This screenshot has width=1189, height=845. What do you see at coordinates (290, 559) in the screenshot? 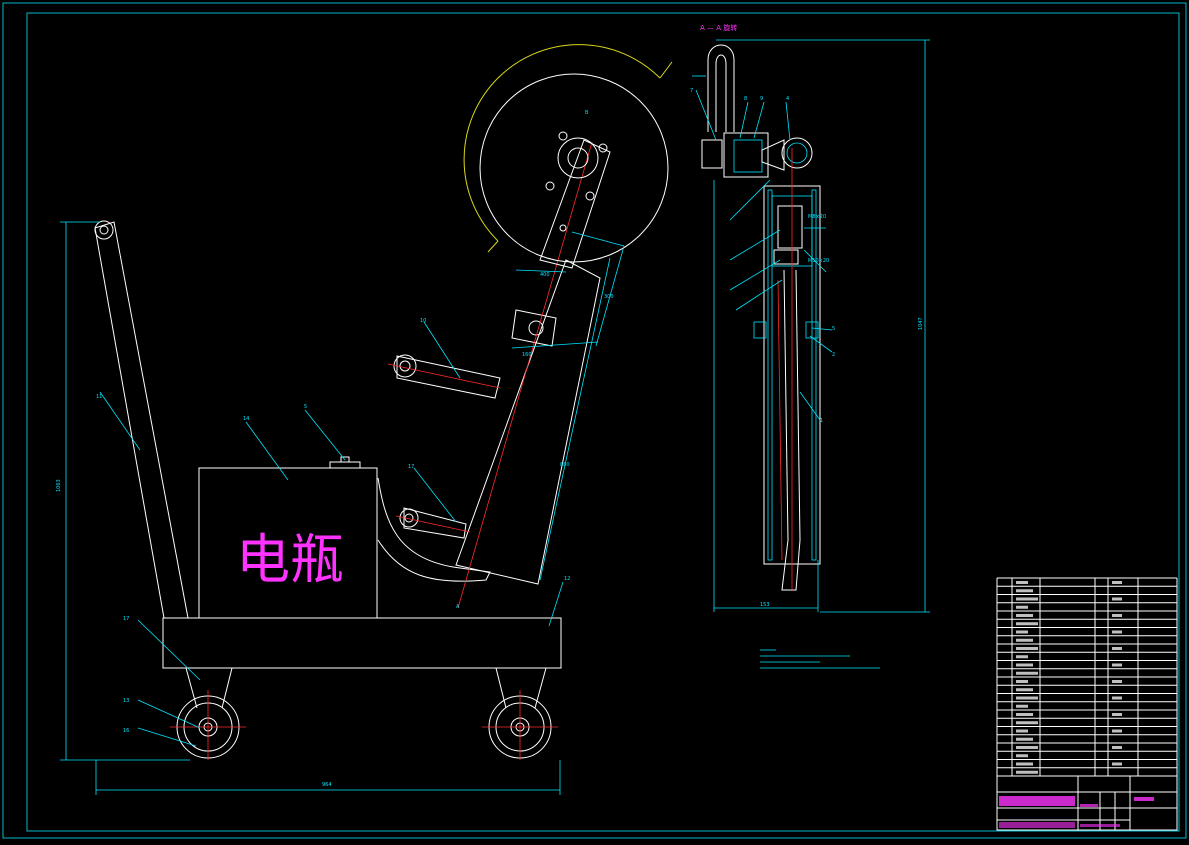
I see `battery-label: 电瓶` at bounding box center [290, 559].